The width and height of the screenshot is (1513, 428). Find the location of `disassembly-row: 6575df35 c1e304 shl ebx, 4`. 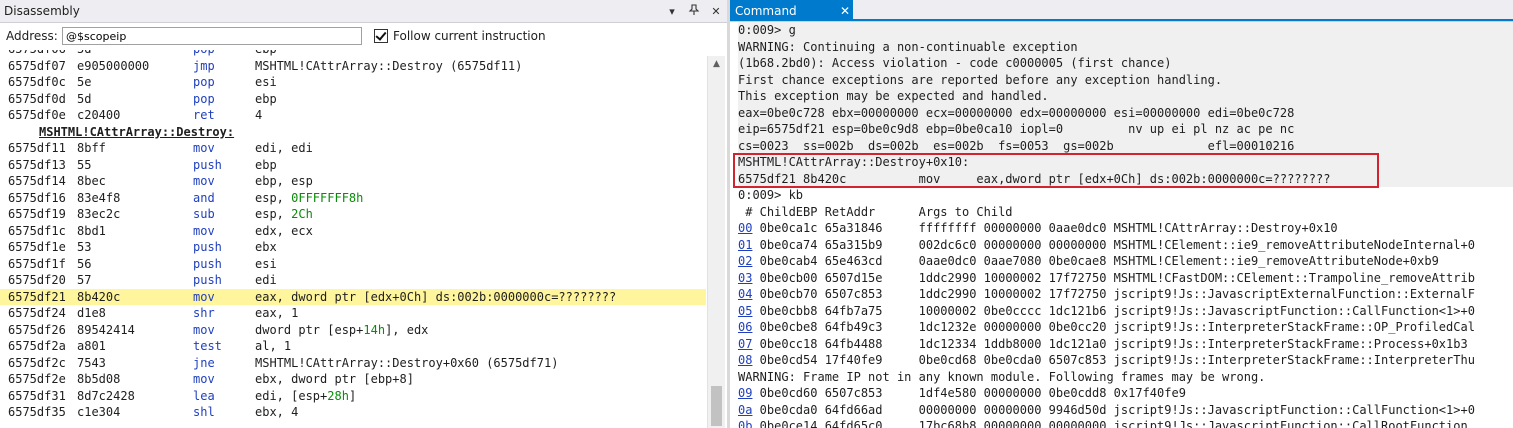

disassembly-row: 6575df35 c1e304 shl ebx, 4 is located at coordinates (353, 412).